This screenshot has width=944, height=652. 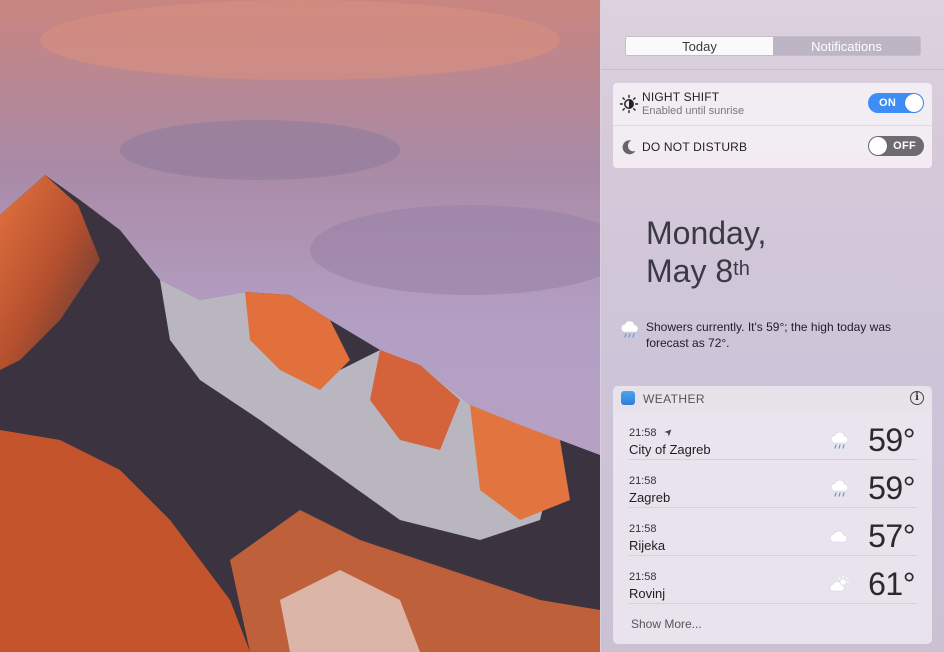 What do you see at coordinates (772, 104) in the screenshot?
I see `night-shift-row: NIGHT SHIFT Enabled until sunrise ON` at bounding box center [772, 104].